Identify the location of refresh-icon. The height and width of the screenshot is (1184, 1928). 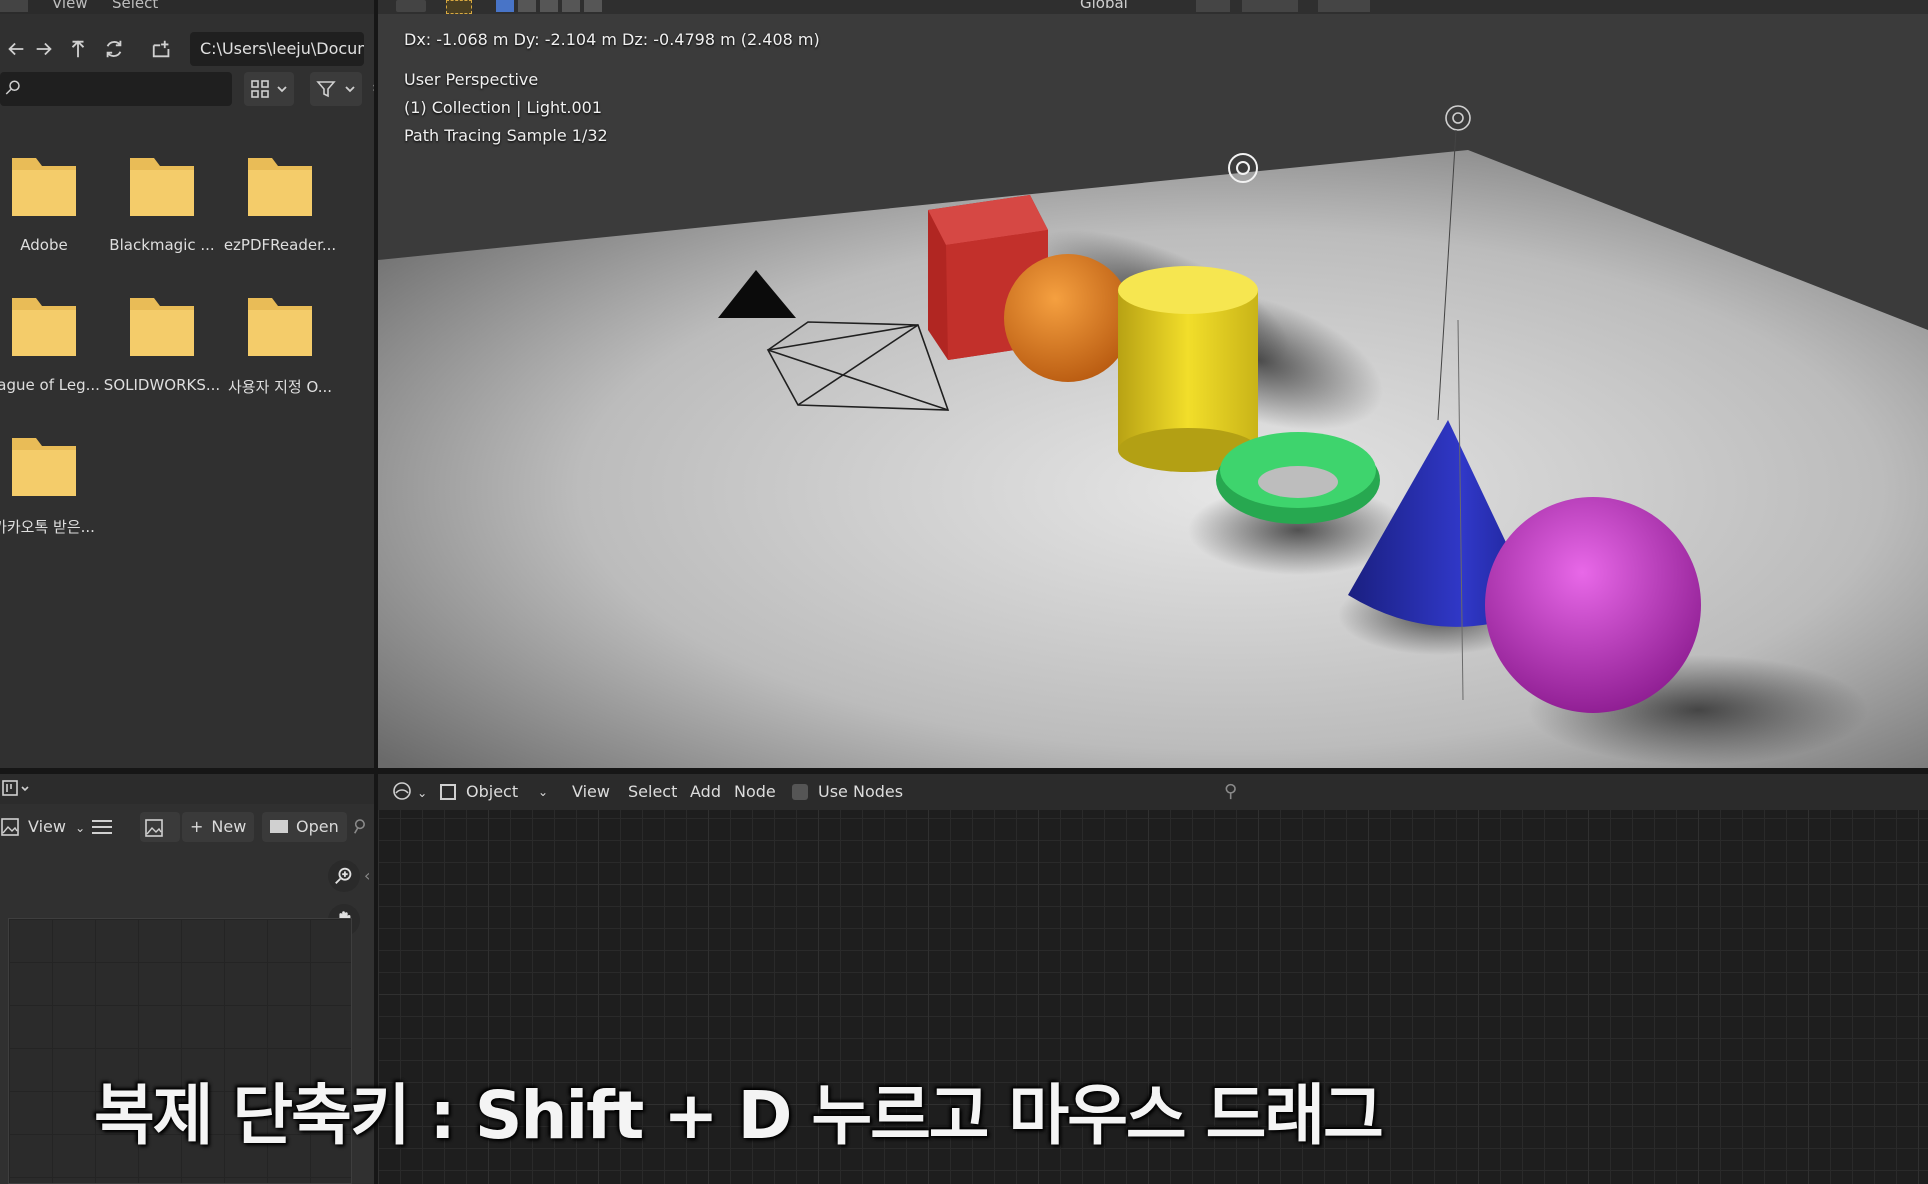
(114, 49).